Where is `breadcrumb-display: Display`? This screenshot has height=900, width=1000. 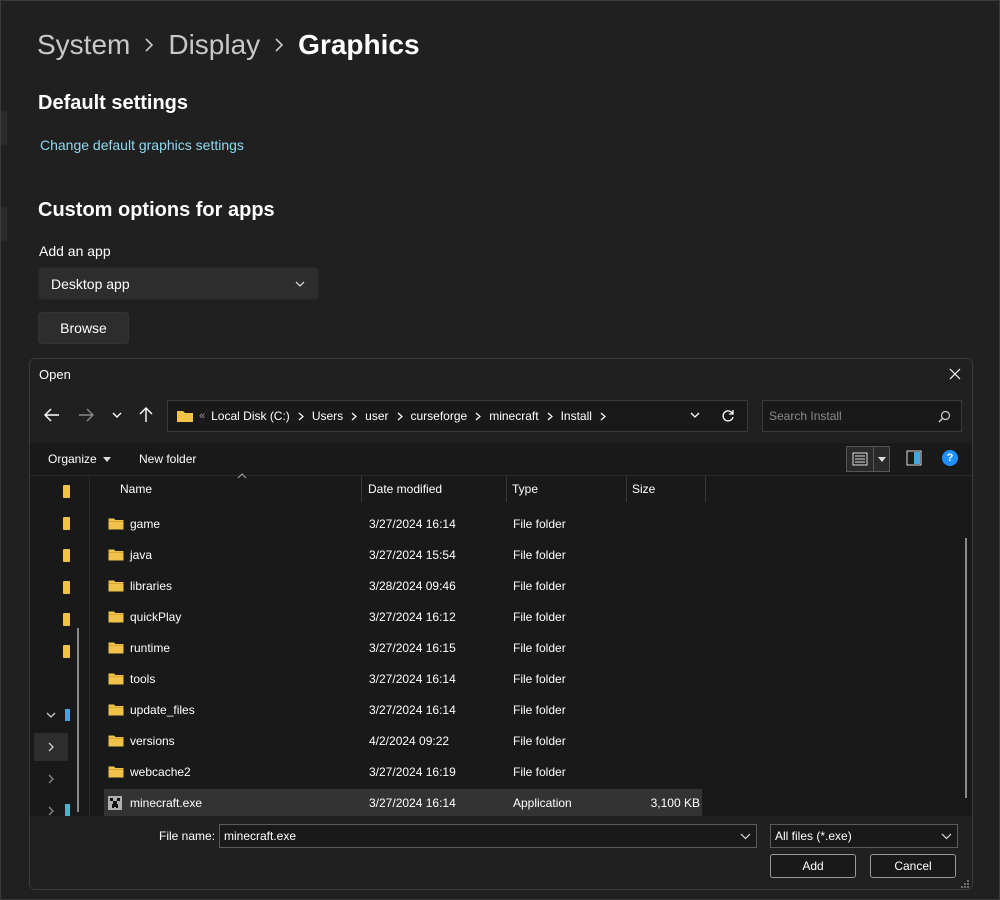 breadcrumb-display: Display is located at coordinates (214, 45).